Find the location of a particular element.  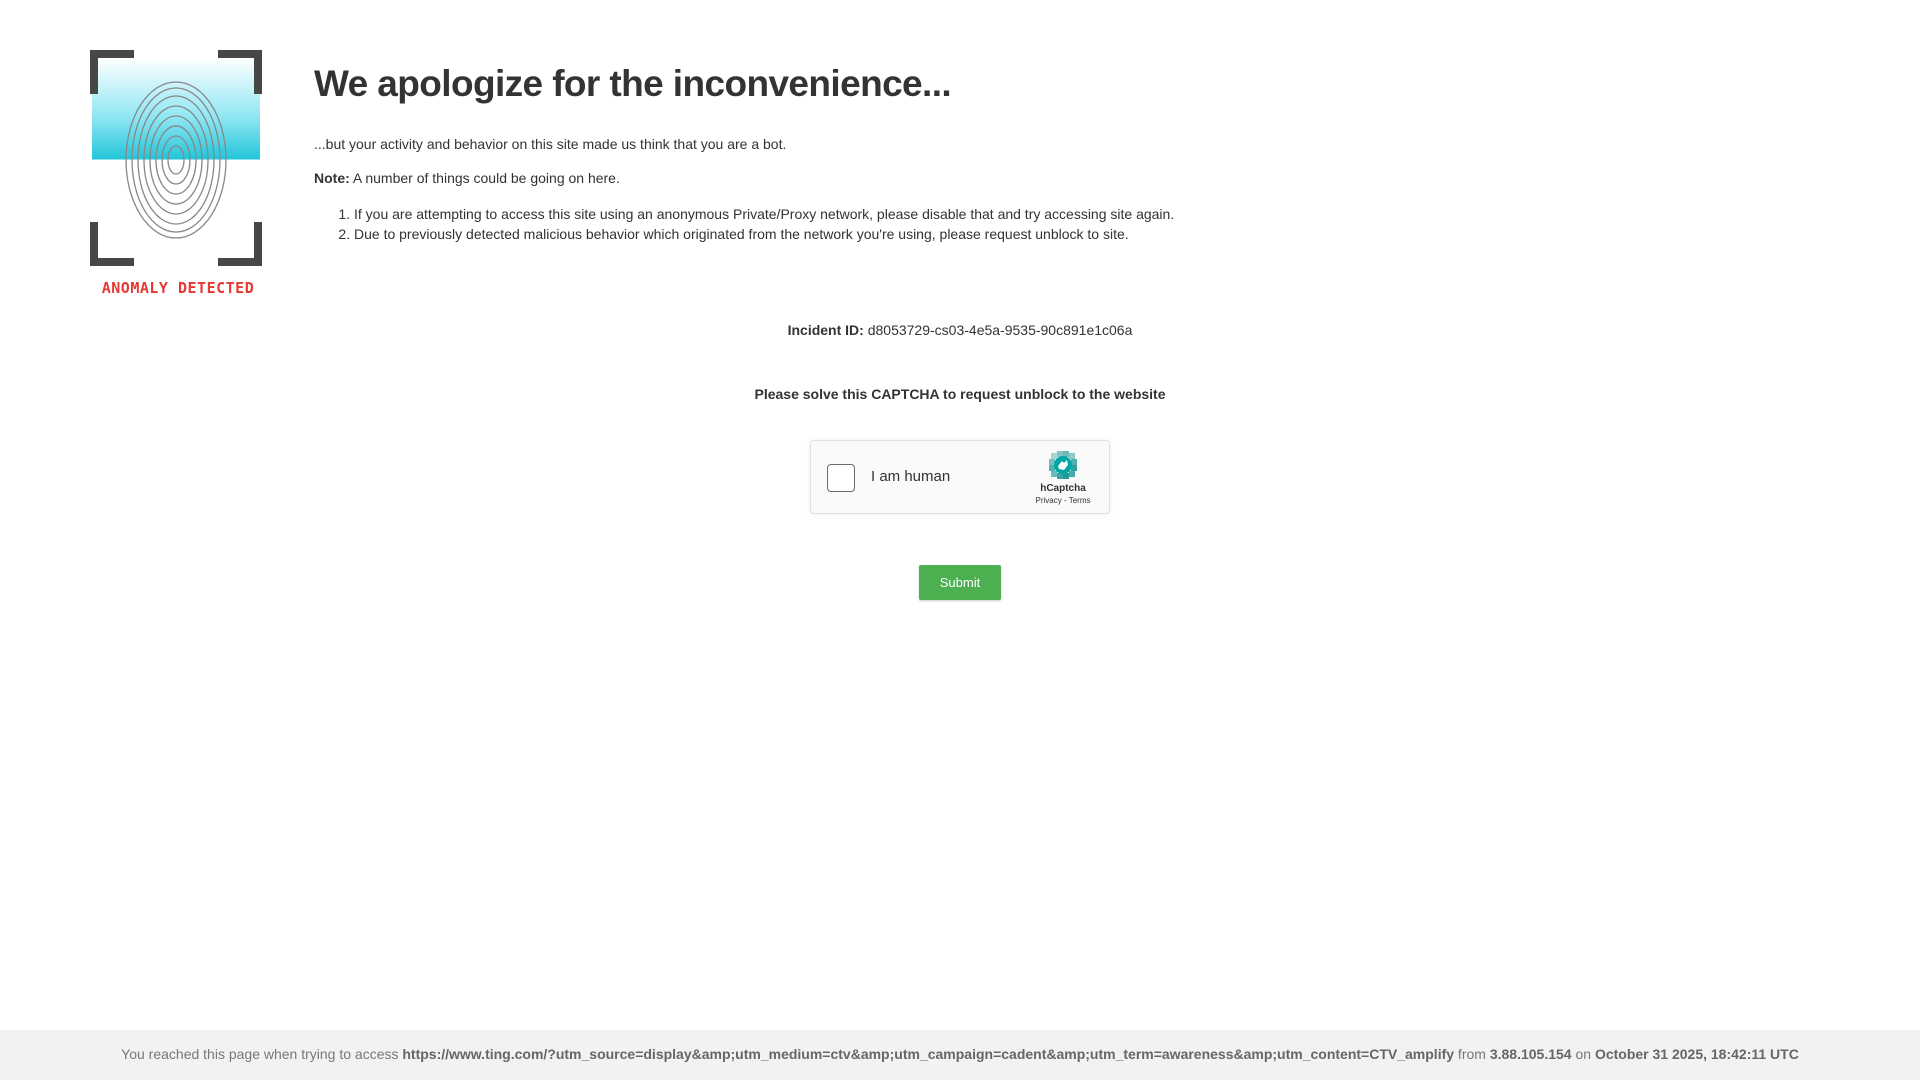

privacy-link: Privacy is located at coordinates (1049, 500).